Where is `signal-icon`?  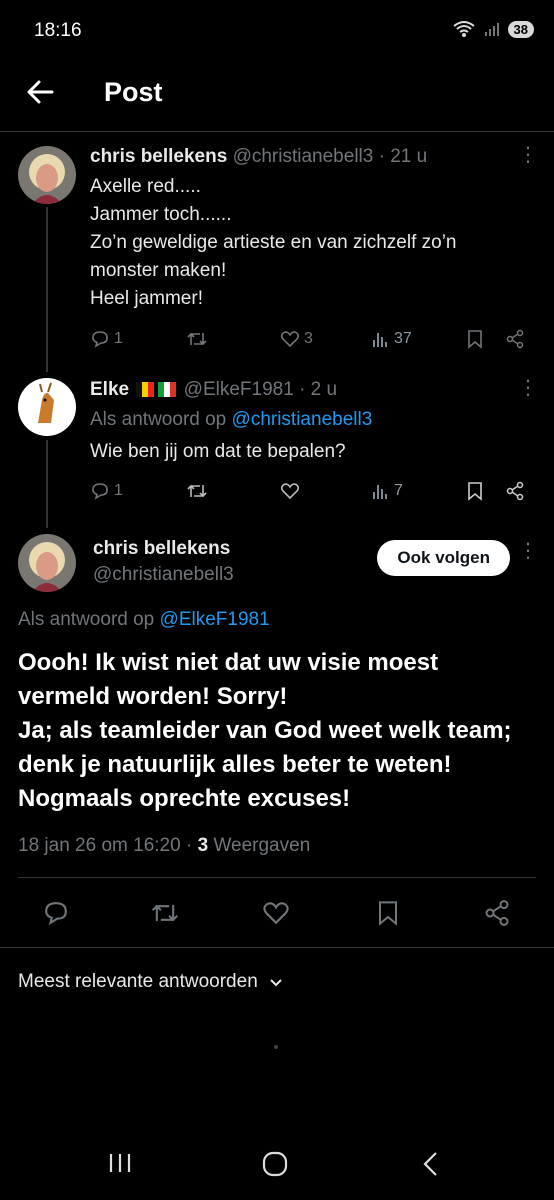
signal-icon is located at coordinates (491, 29).